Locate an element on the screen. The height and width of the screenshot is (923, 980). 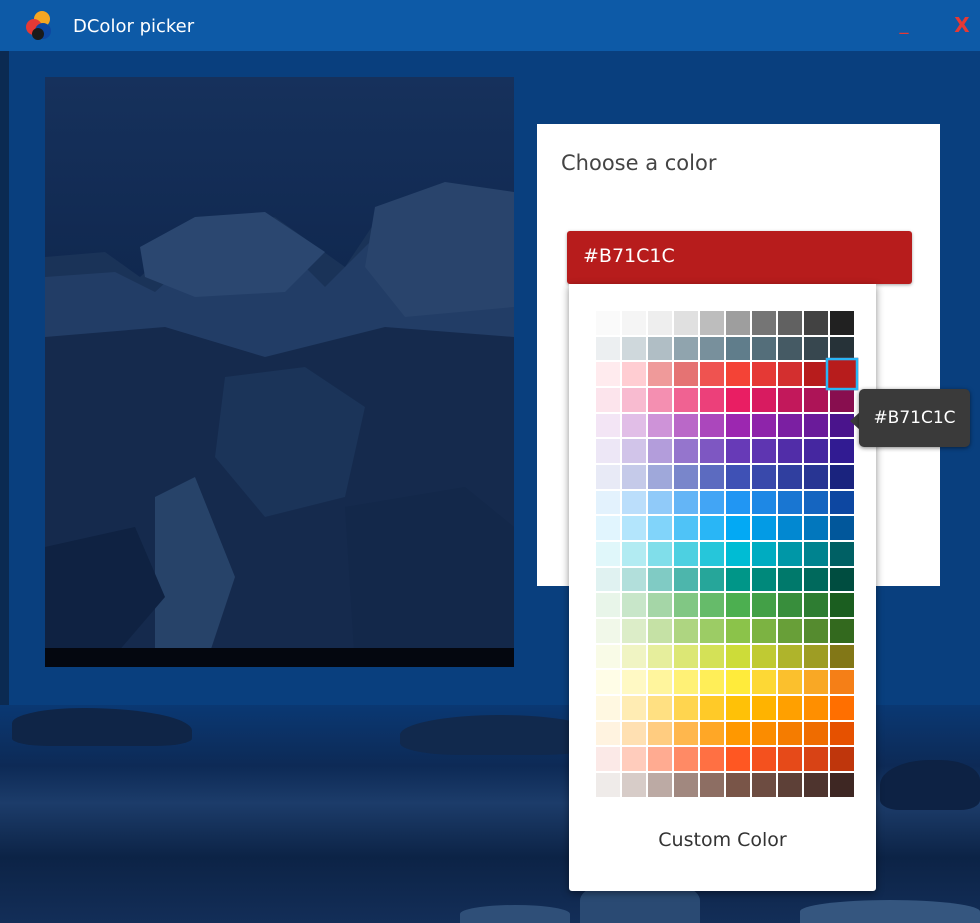
color-value-field: #B71C1C is located at coordinates (739, 257).